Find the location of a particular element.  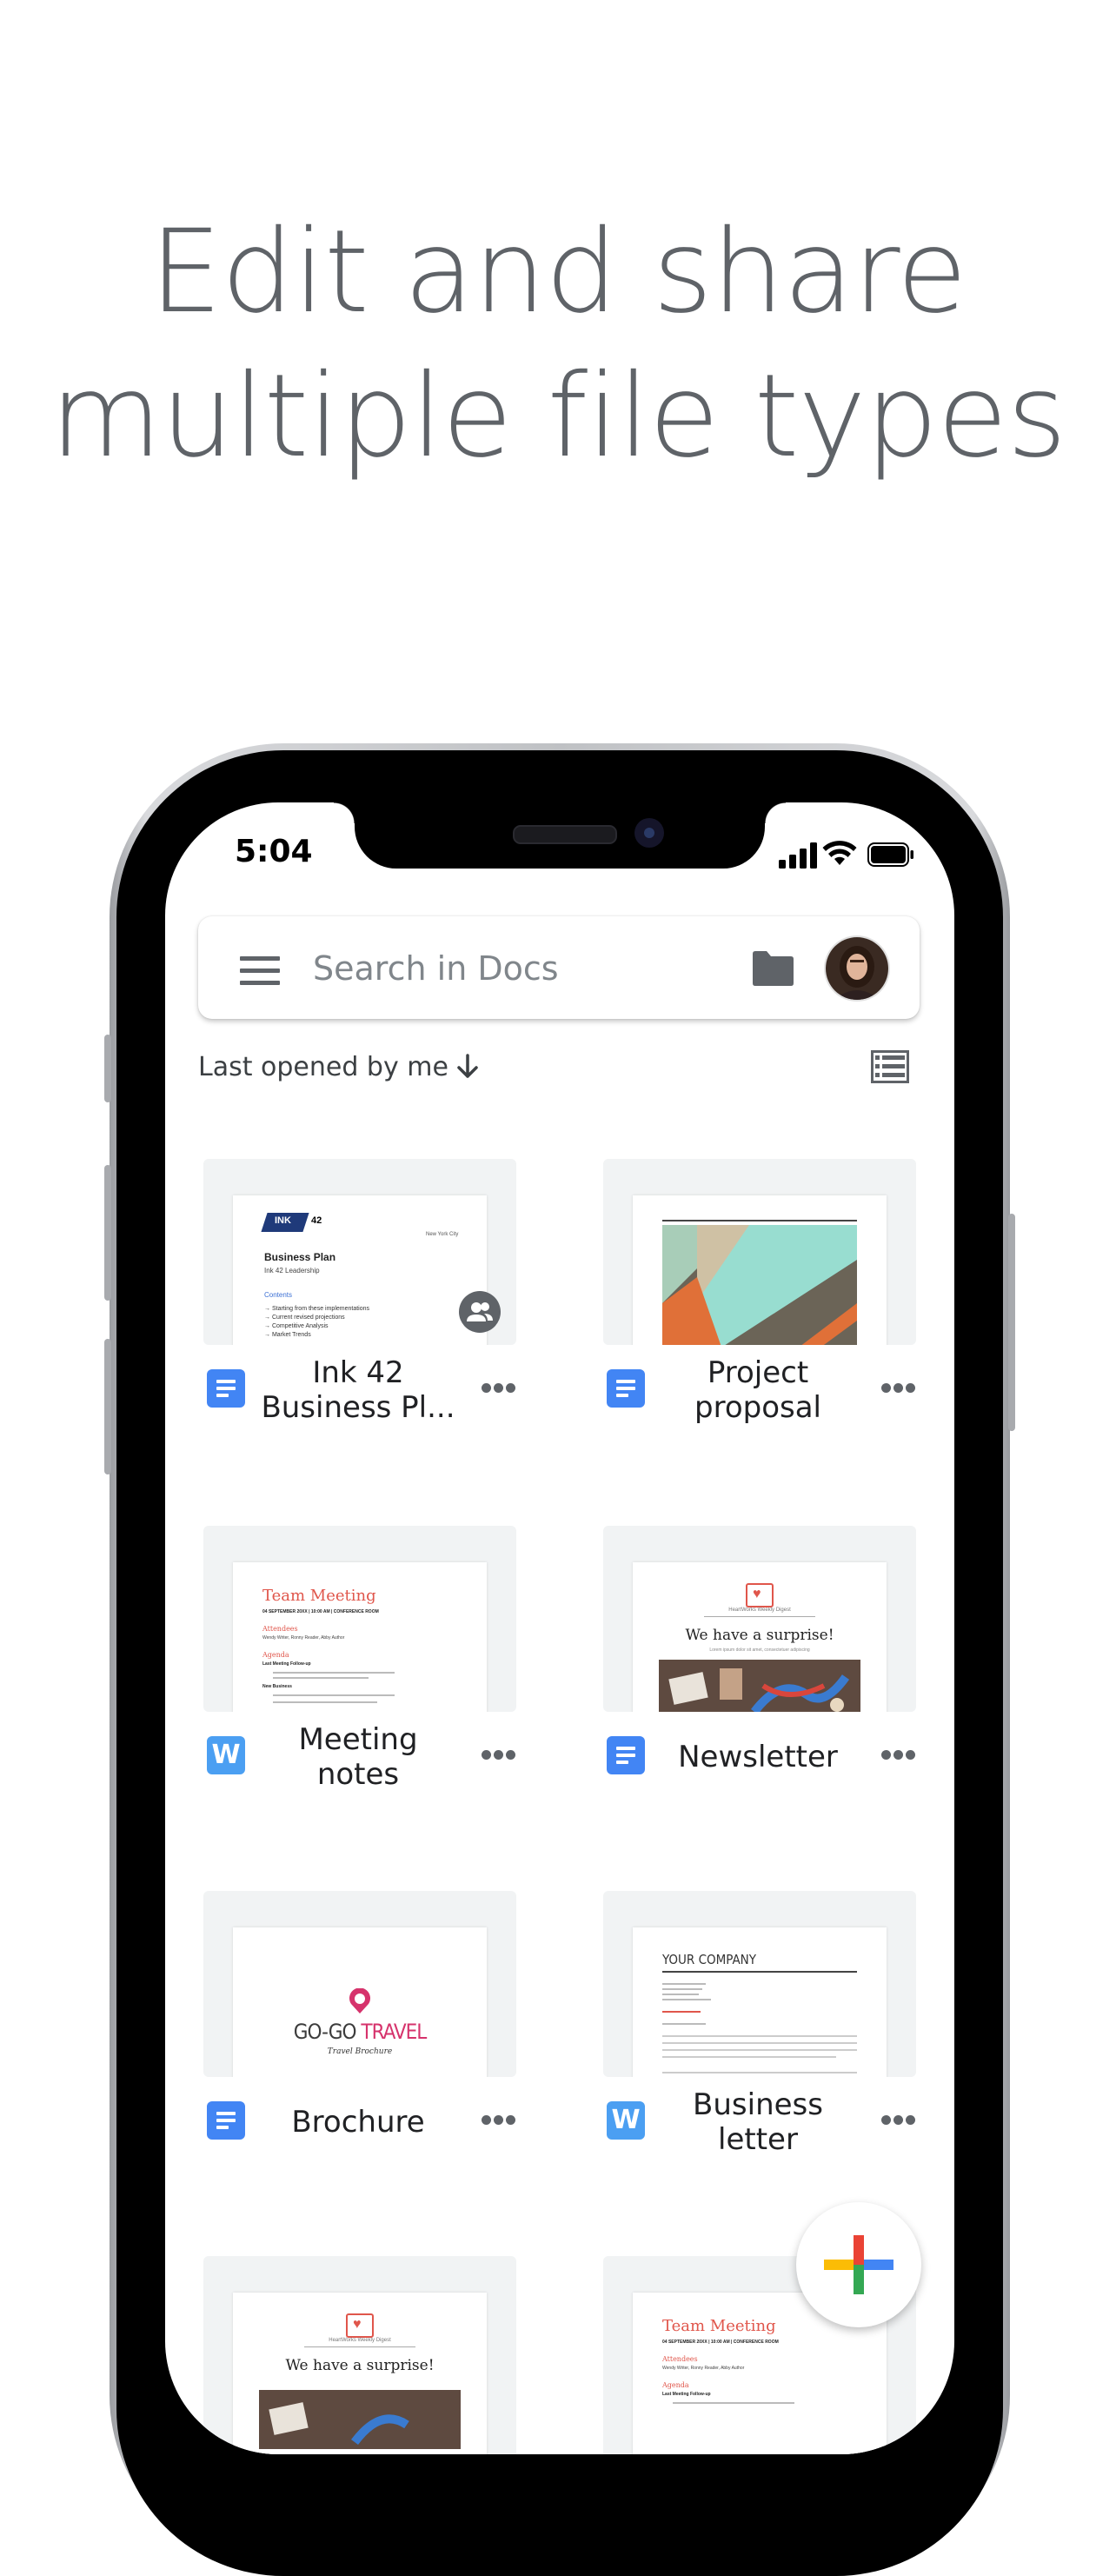

speaker-grille is located at coordinates (565, 834).